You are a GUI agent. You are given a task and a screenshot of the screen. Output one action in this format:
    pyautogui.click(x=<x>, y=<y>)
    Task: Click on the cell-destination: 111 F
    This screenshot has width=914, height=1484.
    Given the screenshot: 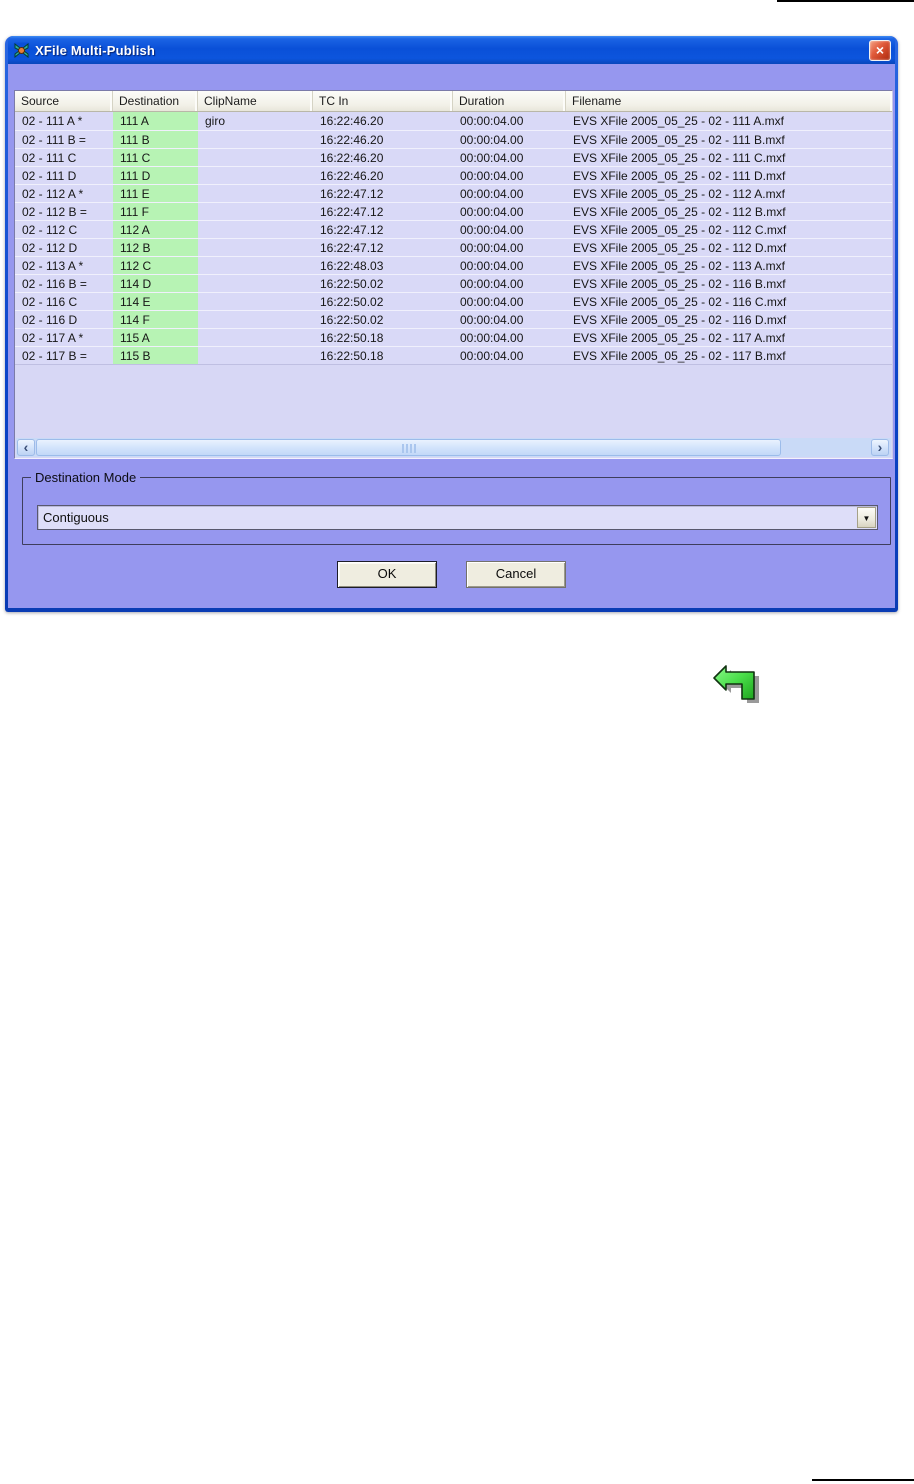 What is the action you would take?
    pyautogui.click(x=155, y=211)
    